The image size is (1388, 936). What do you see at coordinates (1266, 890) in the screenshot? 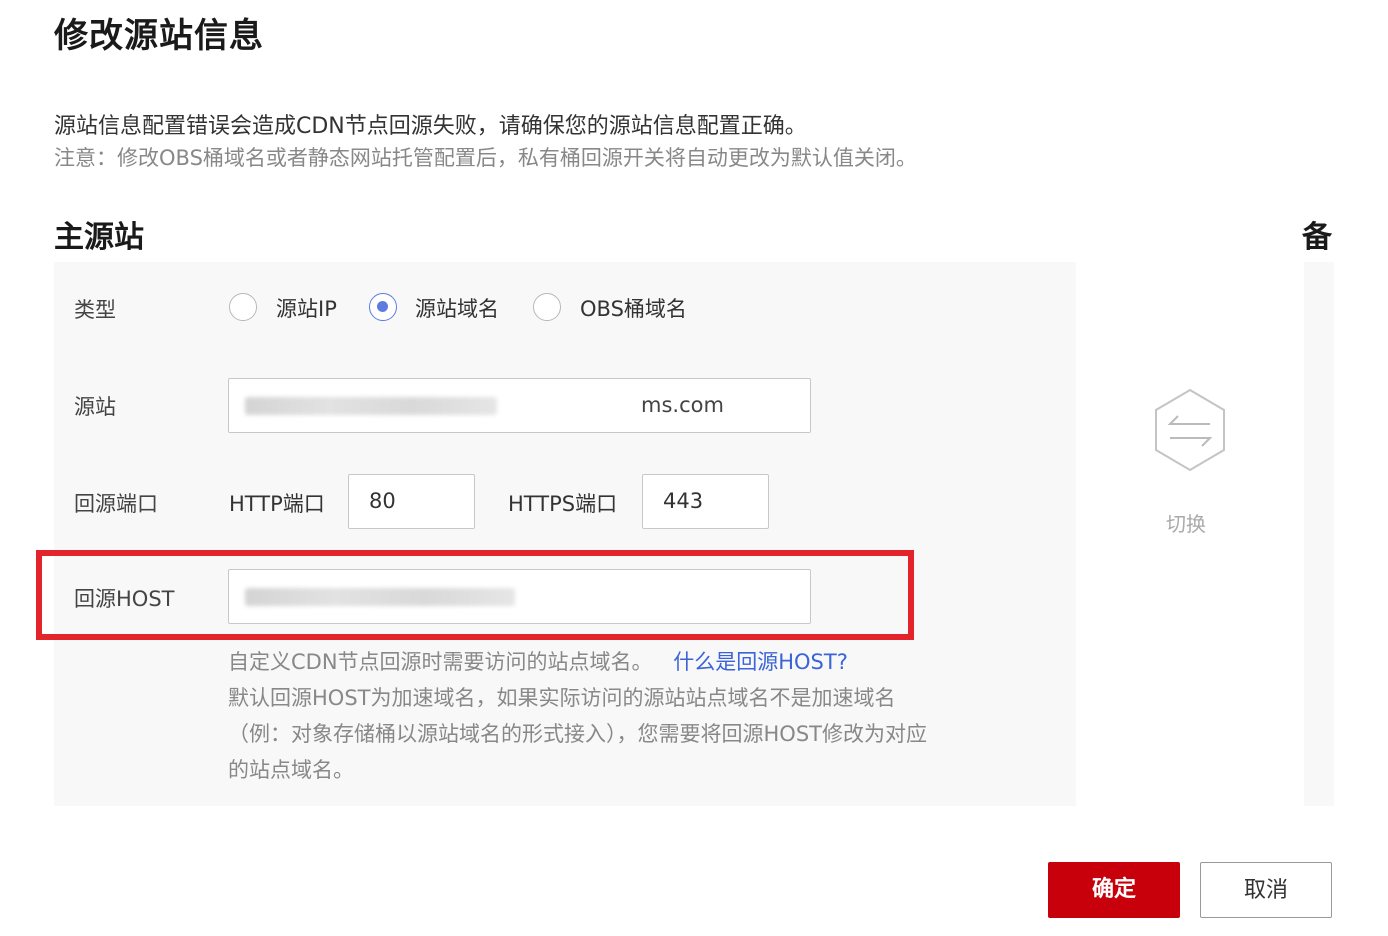
I see `cancel-button: 取消` at bounding box center [1266, 890].